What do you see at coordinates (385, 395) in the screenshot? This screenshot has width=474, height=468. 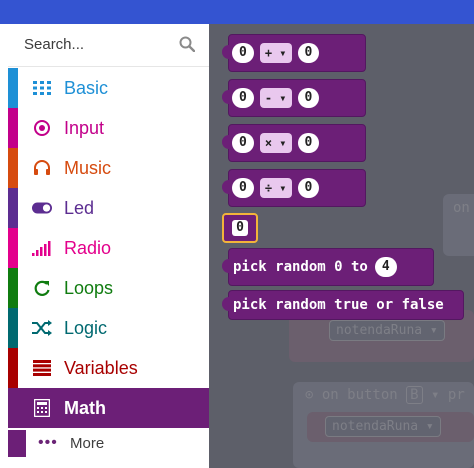 I see `ghost-on-button-label: ⊙ on button B ▾ pr` at bounding box center [385, 395].